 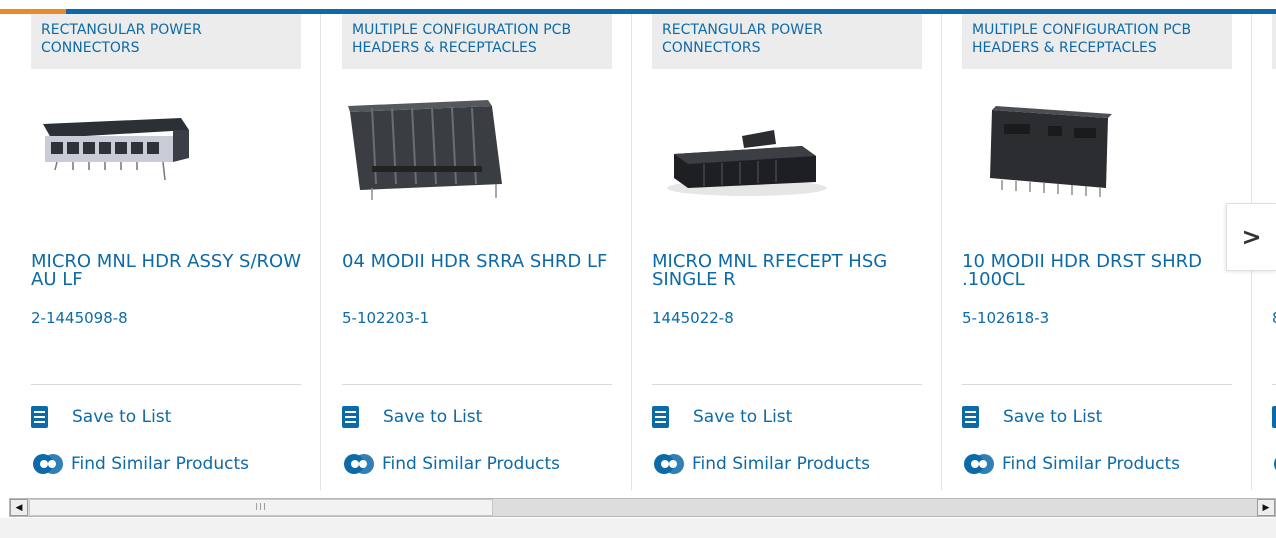 I want to click on footer-area, so click(x=638, y=528).